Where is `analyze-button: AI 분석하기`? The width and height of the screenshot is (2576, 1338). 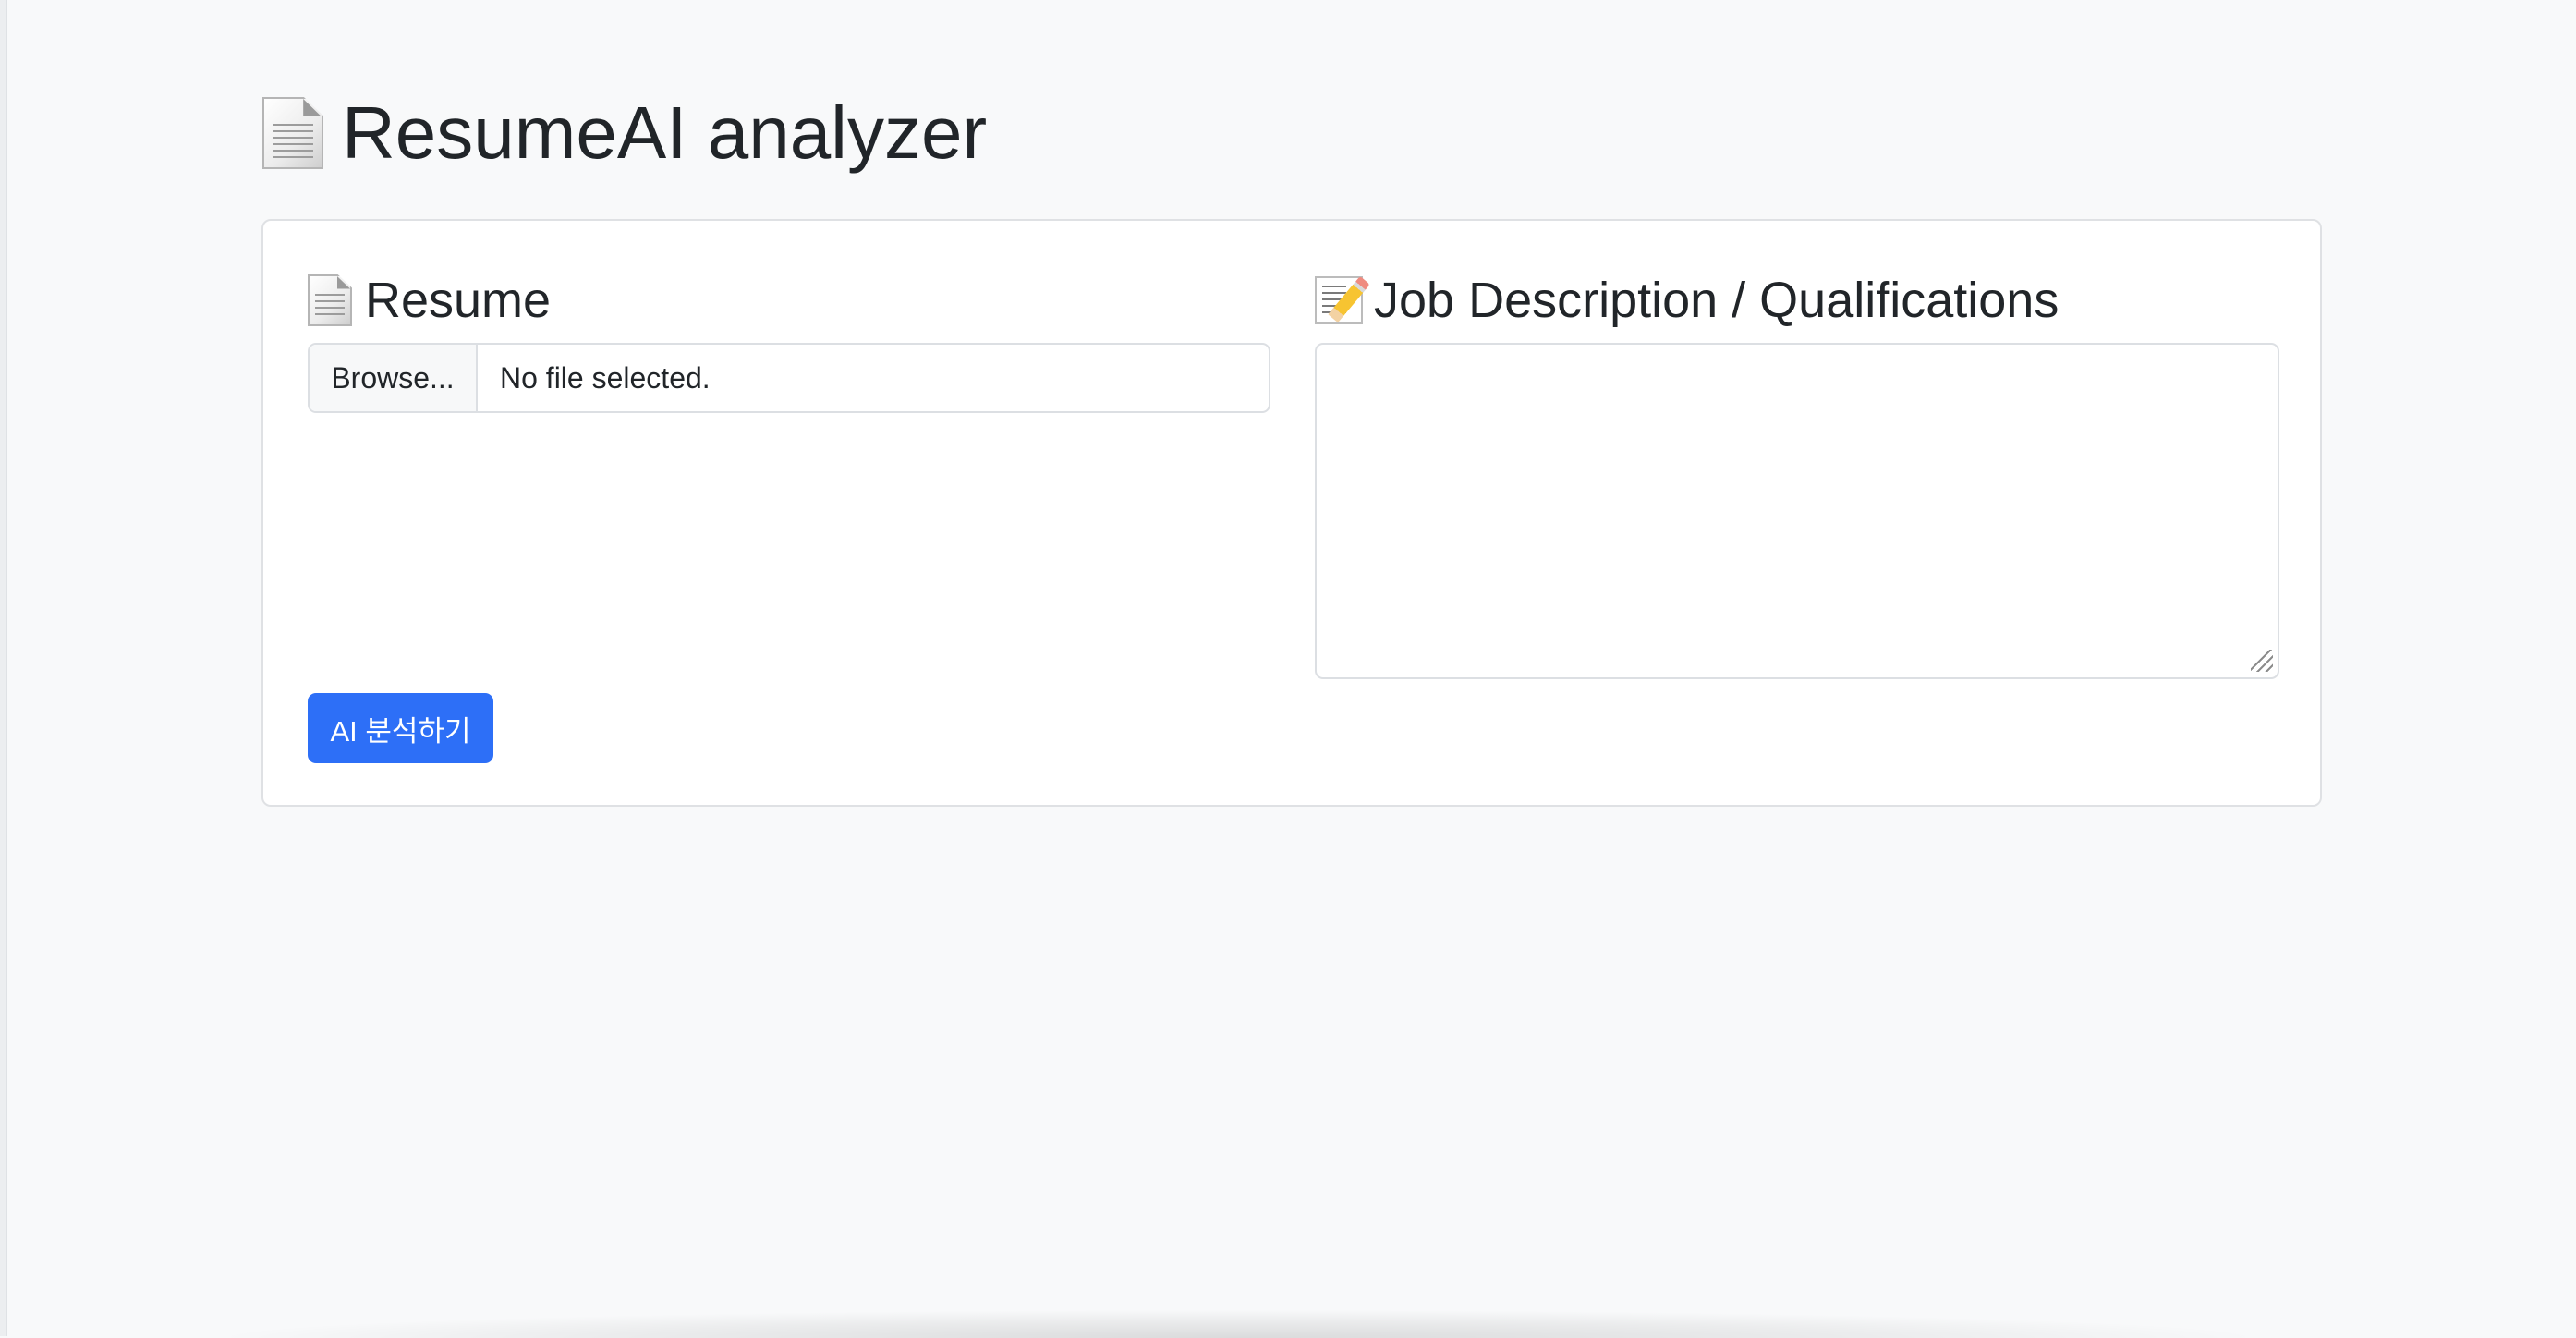
analyze-button: AI 분석하기 is located at coordinates (400, 728).